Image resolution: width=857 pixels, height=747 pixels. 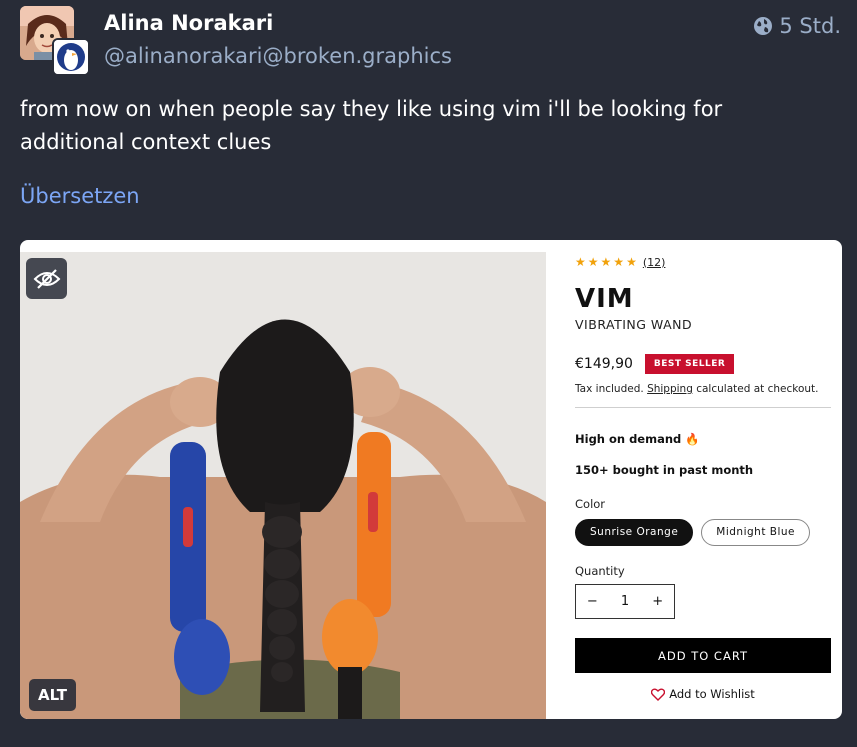 What do you see at coordinates (689, 364) in the screenshot?
I see `best-seller-badge: BEST SELLER` at bounding box center [689, 364].